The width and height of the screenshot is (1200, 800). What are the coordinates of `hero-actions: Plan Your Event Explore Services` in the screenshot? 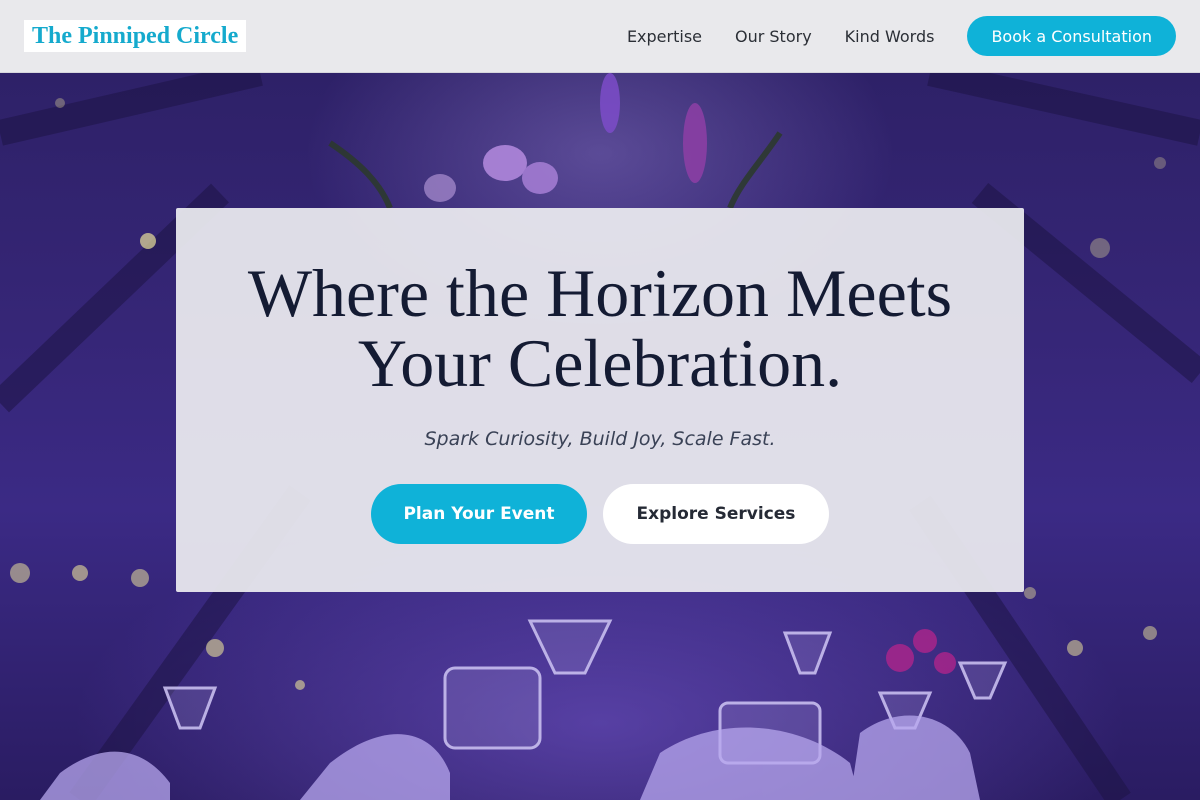 It's located at (600, 514).